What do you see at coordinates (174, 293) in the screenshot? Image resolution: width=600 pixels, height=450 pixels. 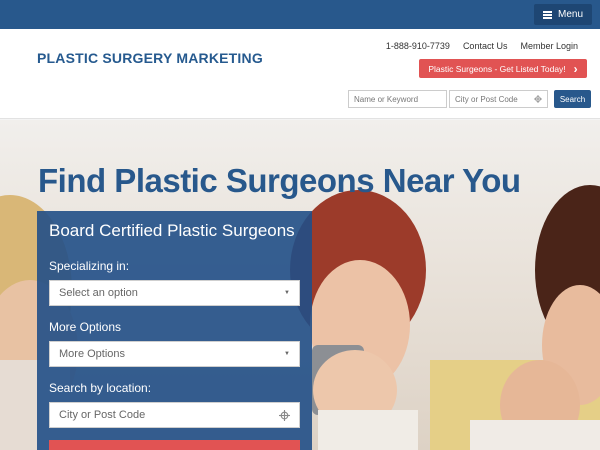 I see `specializing-select: Select an option ▼` at bounding box center [174, 293].